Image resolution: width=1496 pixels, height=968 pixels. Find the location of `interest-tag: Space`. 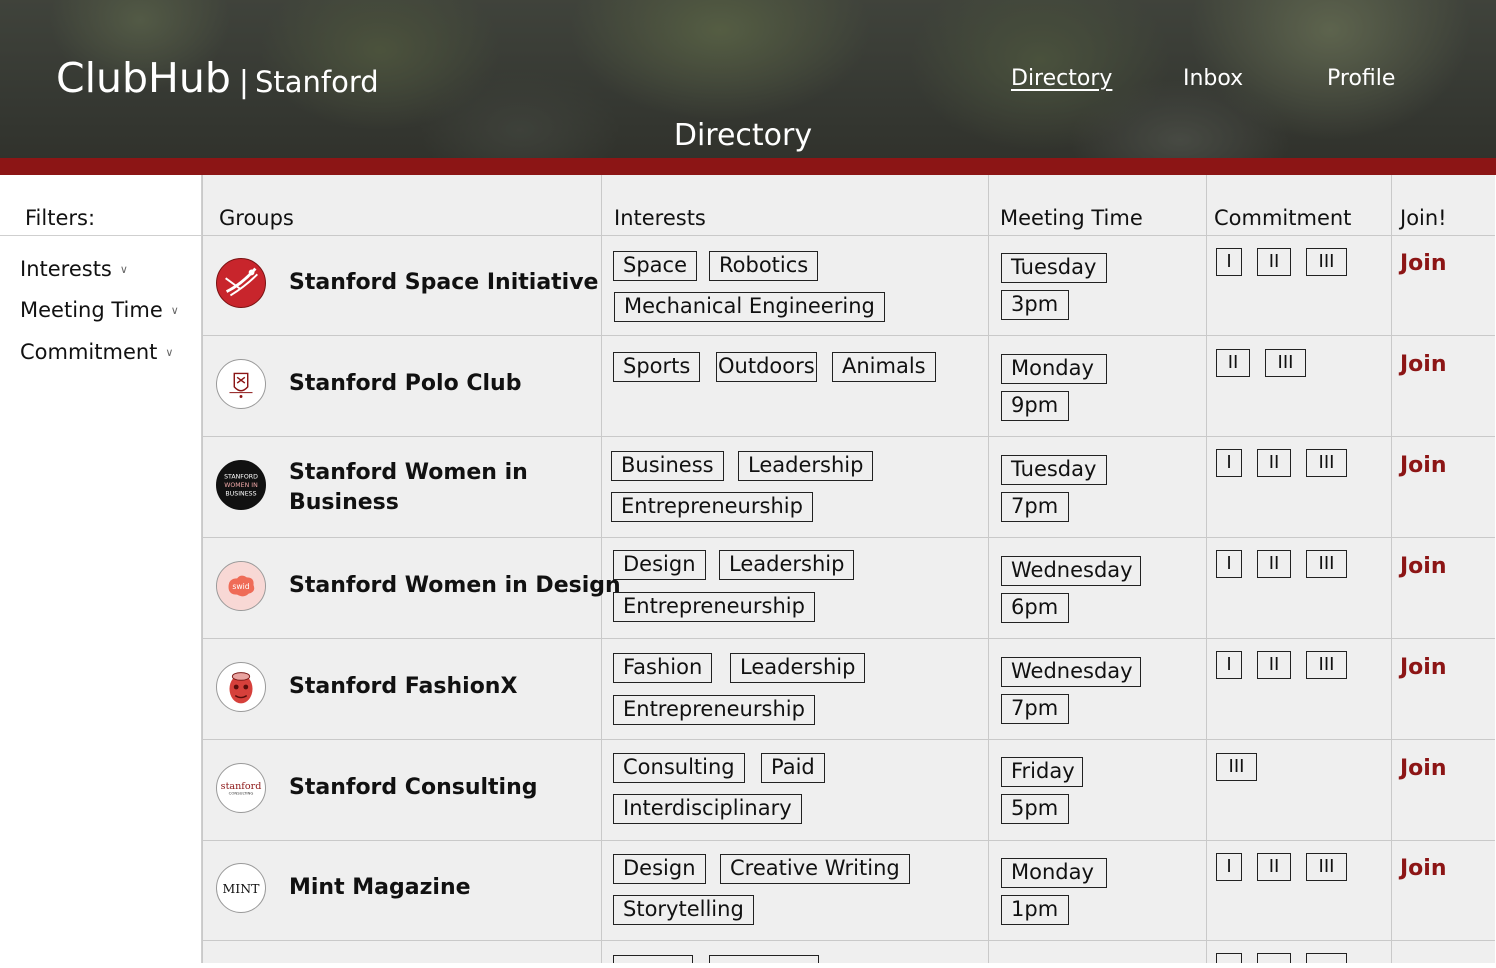

interest-tag: Space is located at coordinates (655, 266).